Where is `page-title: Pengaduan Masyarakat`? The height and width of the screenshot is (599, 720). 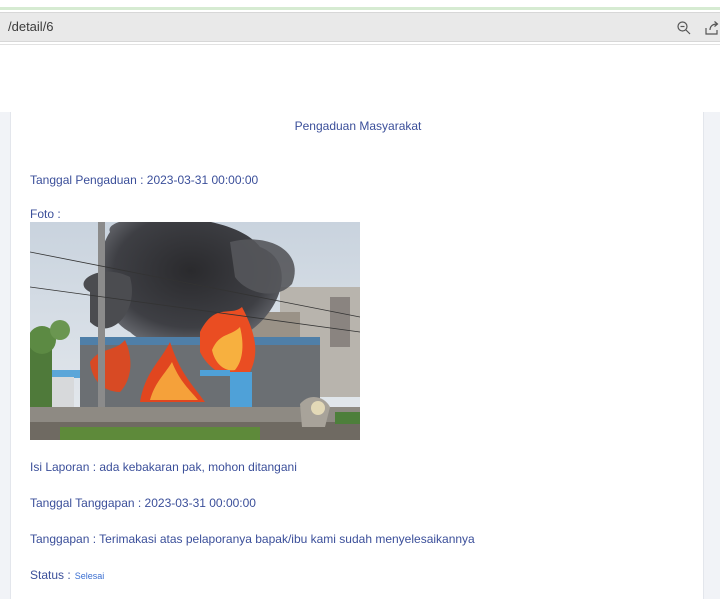 page-title: Pengaduan Masyarakat is located at coordinates (358, 126).